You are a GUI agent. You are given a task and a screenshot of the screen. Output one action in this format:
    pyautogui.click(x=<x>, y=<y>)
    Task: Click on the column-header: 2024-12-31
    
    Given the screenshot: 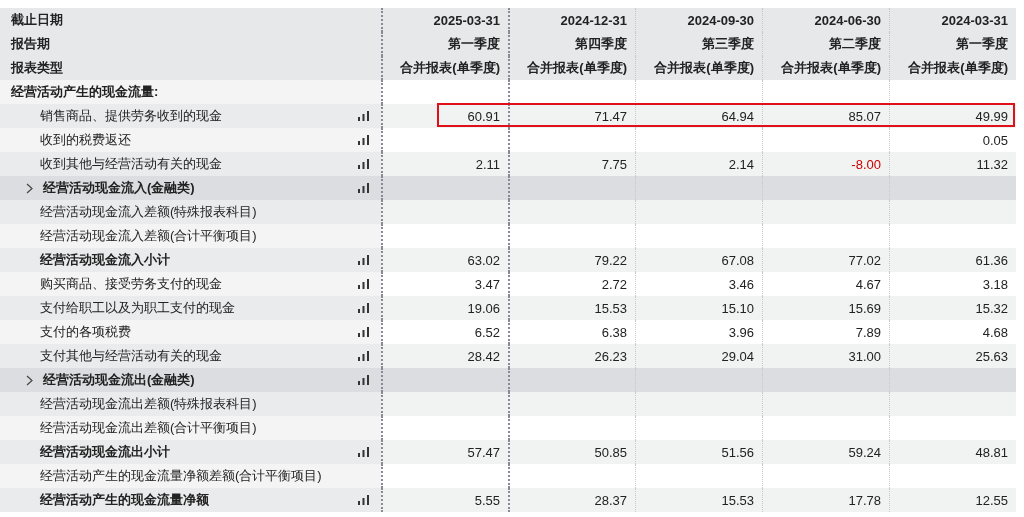 What is the action you would take?
    pyautogui.click(x=571, y=20)
    